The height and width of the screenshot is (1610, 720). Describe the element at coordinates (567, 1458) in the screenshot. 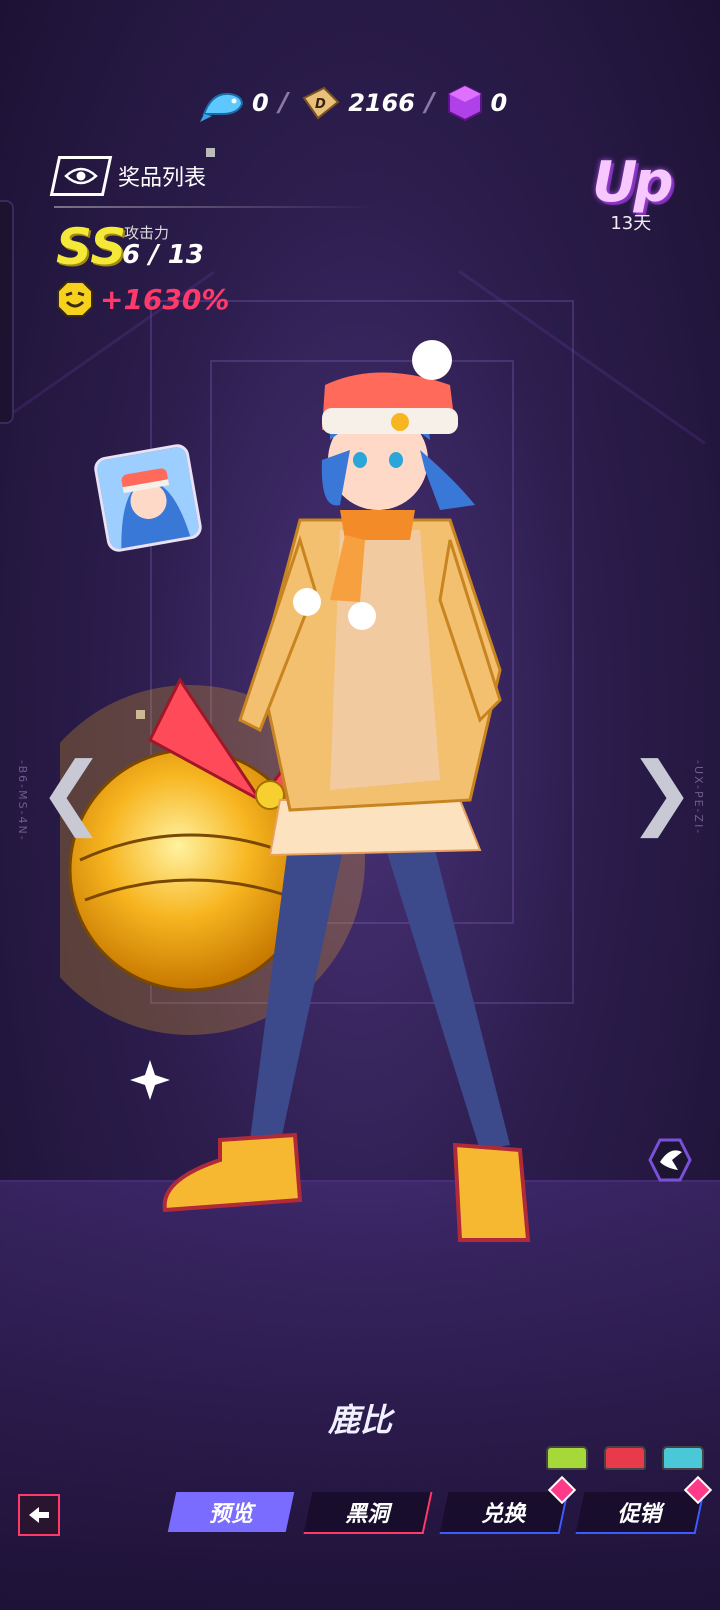

I see `color-swatch-green` at that location.